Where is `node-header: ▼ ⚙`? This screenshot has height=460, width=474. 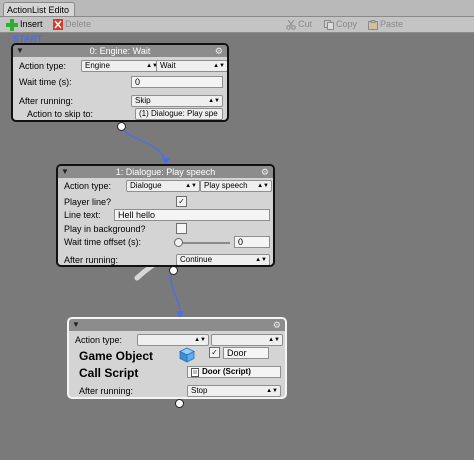
node-header: ▼ ⚙ is located at coordinates (177, 325).